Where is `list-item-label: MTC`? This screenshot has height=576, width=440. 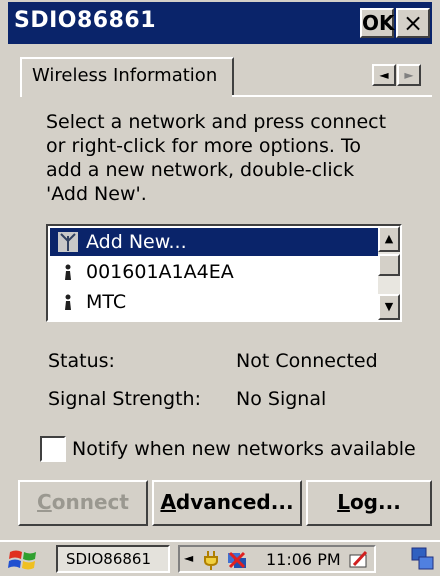 list-item-label: MTC is located at coordinates (106, 302).